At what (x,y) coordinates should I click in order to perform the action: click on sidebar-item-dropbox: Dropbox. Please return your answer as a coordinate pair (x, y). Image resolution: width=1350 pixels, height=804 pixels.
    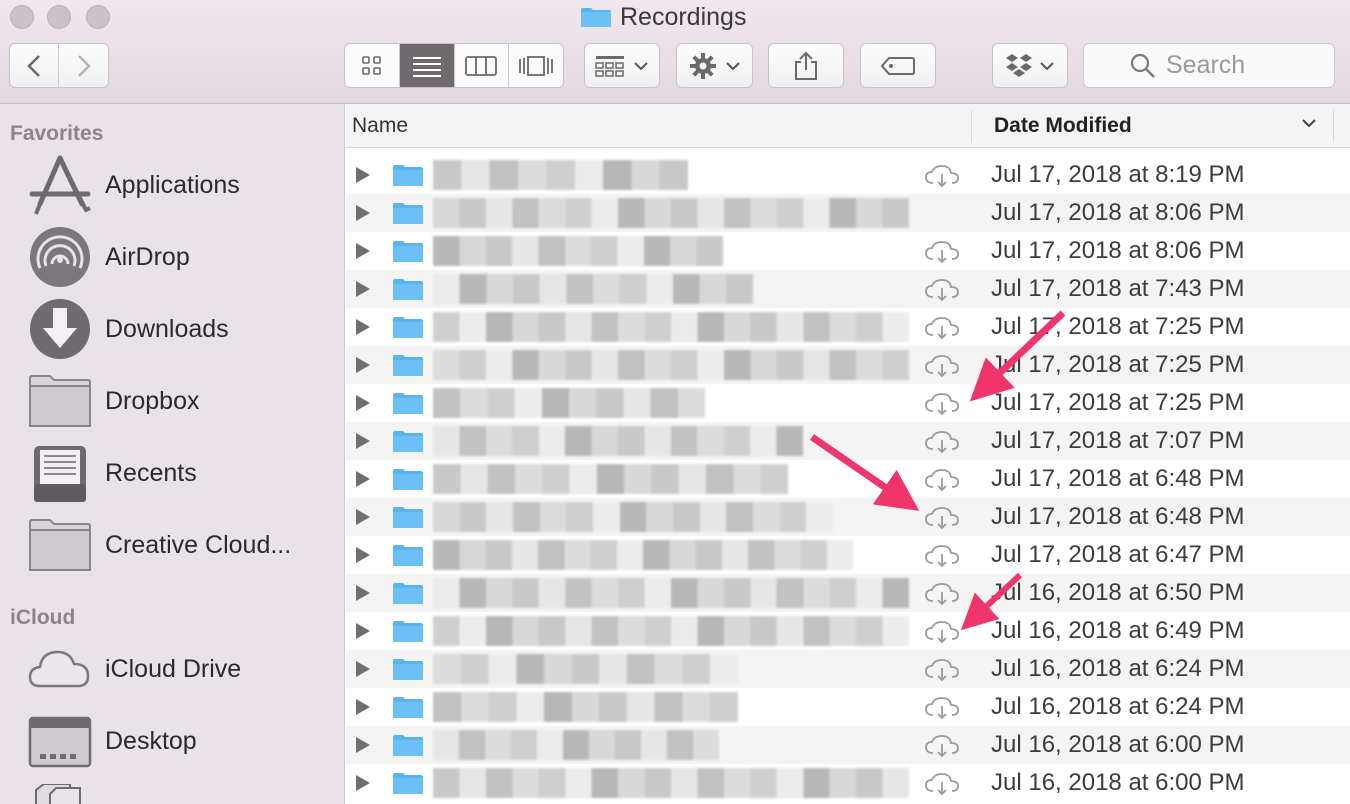
    Looking at the image, I should click on (172, 401).